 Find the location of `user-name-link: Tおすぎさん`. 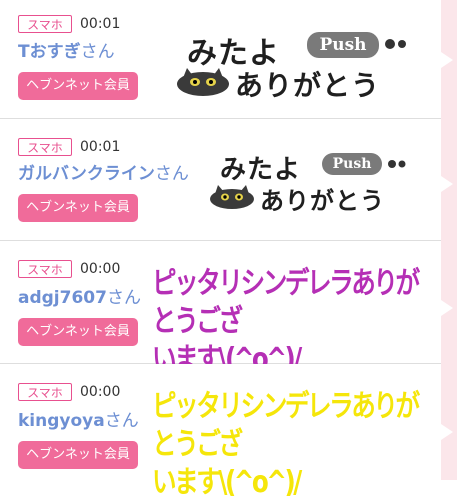

user-name-link: Tおすぎさん is located at coordinates (66, 52).